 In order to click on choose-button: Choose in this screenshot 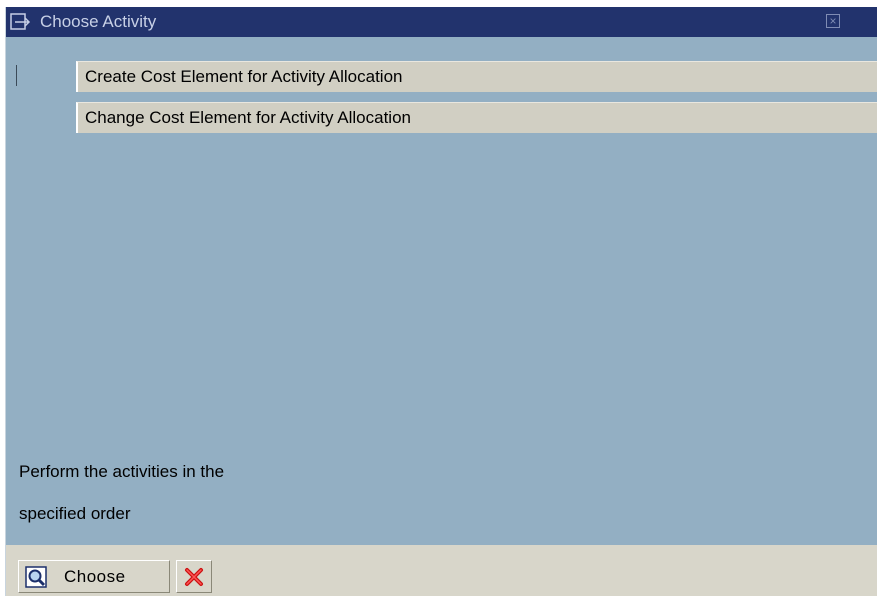, I will do `click(94, 576)`.